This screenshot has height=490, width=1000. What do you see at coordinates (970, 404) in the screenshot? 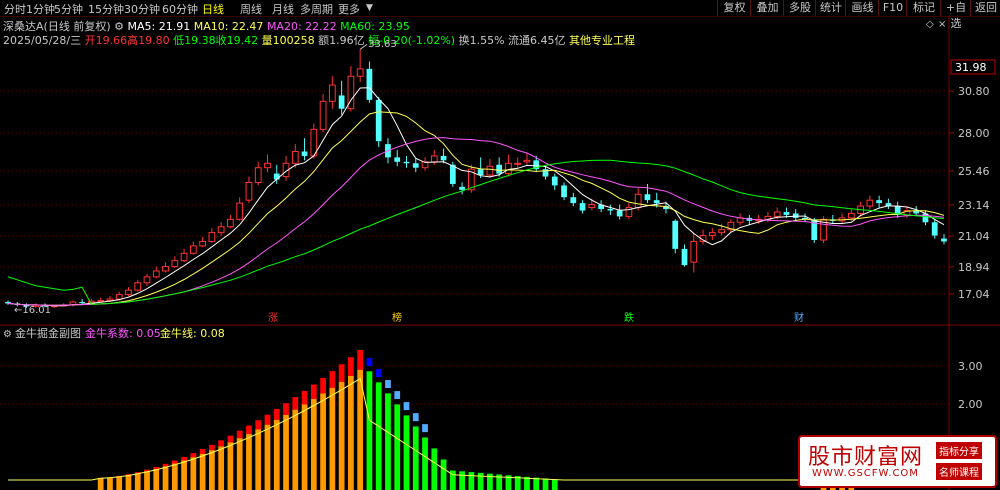
I see `sub-axis-label: 2.00` at bounding box center [970, 404].